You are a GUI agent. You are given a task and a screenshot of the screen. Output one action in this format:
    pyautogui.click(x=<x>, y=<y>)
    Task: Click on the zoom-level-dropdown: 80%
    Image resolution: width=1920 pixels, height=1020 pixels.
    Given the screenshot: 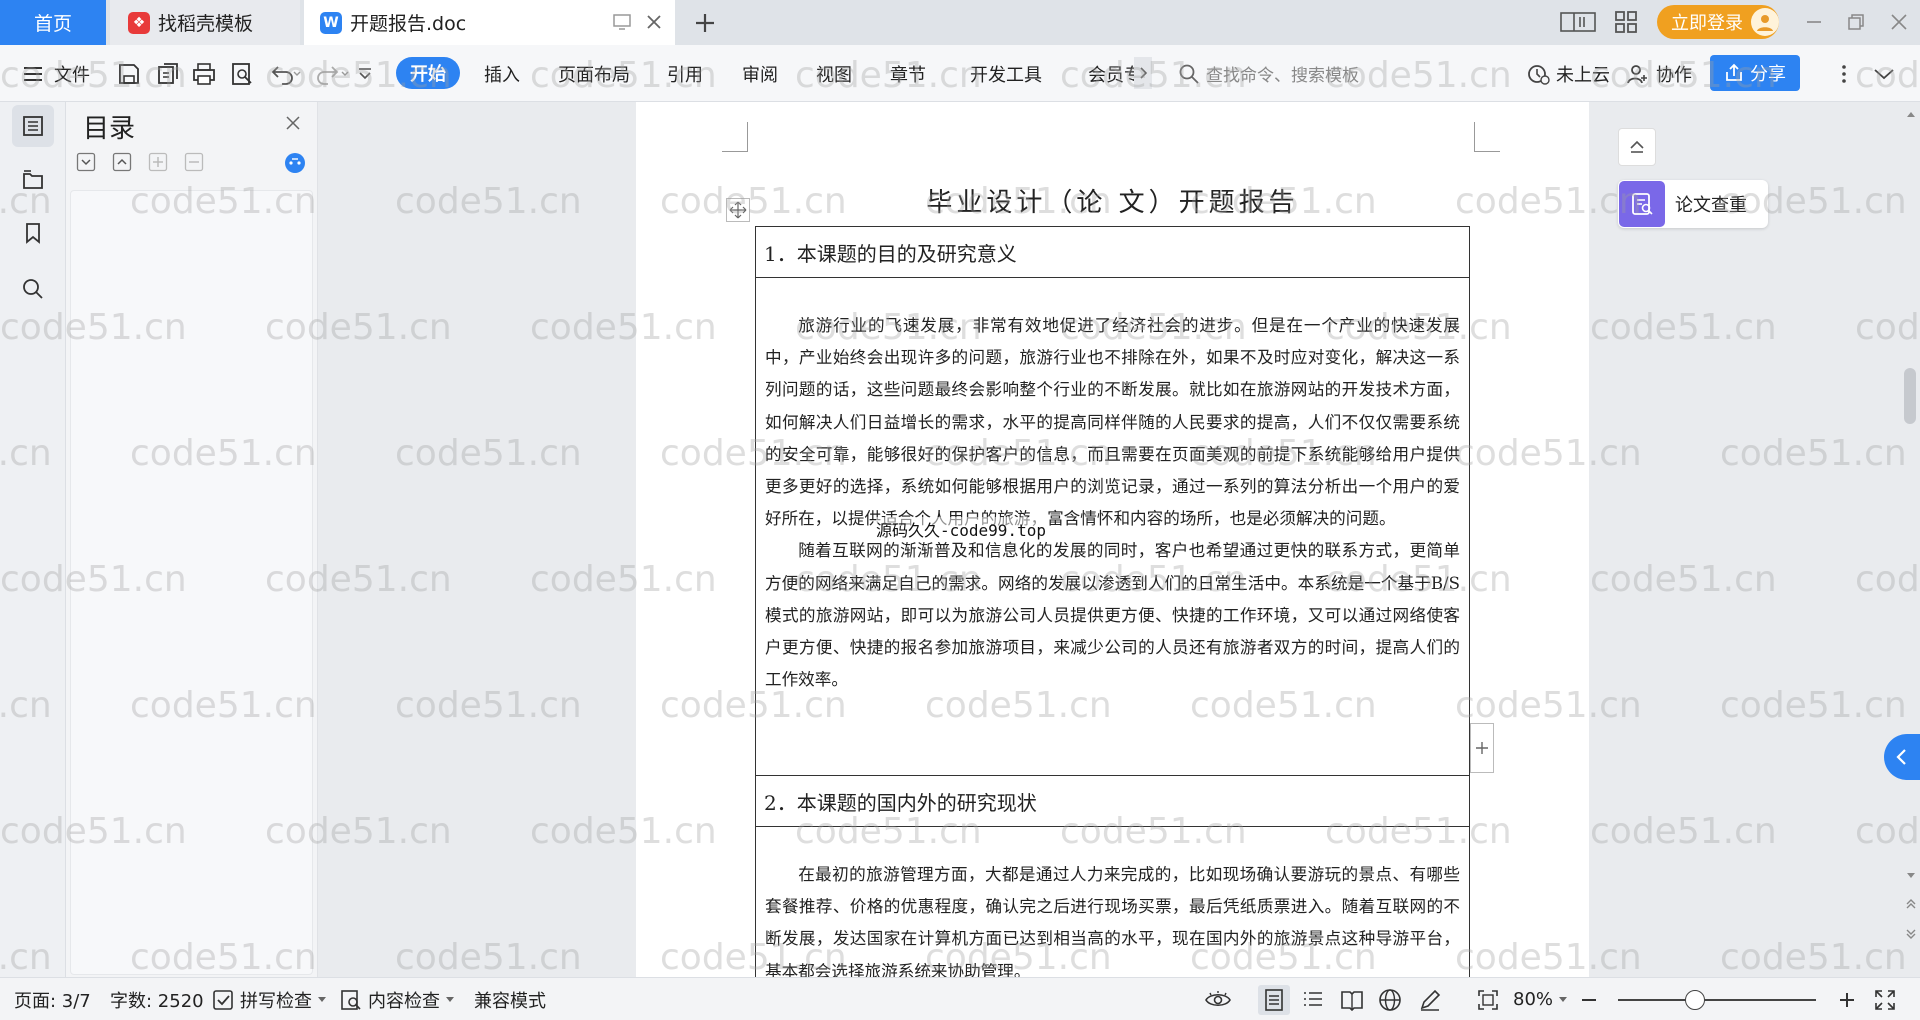 What is the action you would take?
    pyautogui.click(x=1540, y=999)
    